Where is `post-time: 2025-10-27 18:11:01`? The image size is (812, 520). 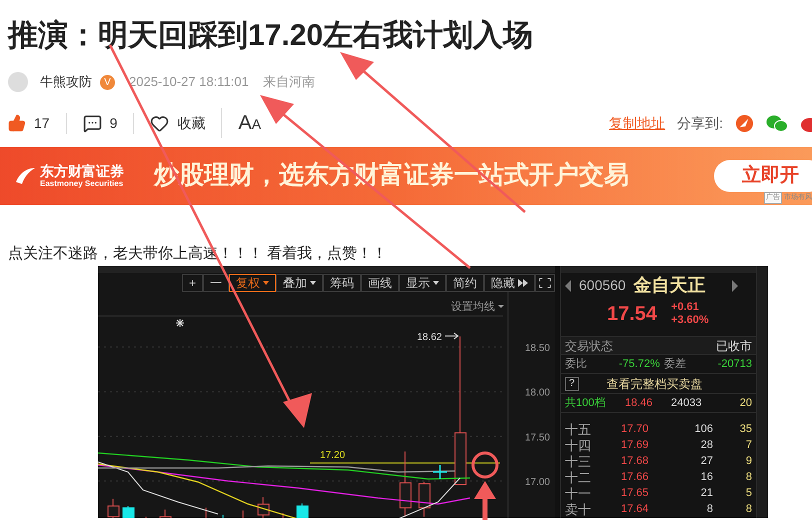 post-time: 2025-10-27 18:11:01 is located at coordinates (189, 82).